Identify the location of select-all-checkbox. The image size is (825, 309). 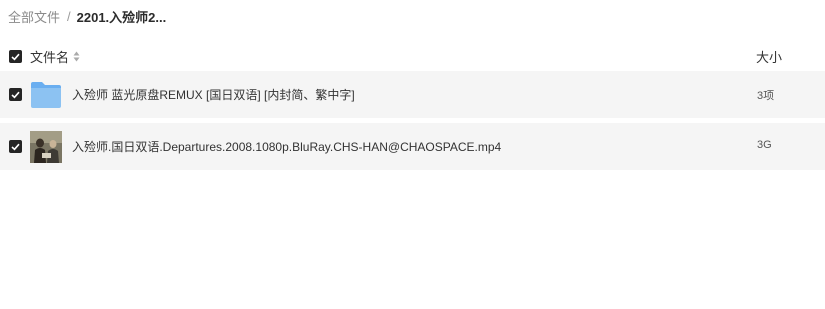
(15, 56).